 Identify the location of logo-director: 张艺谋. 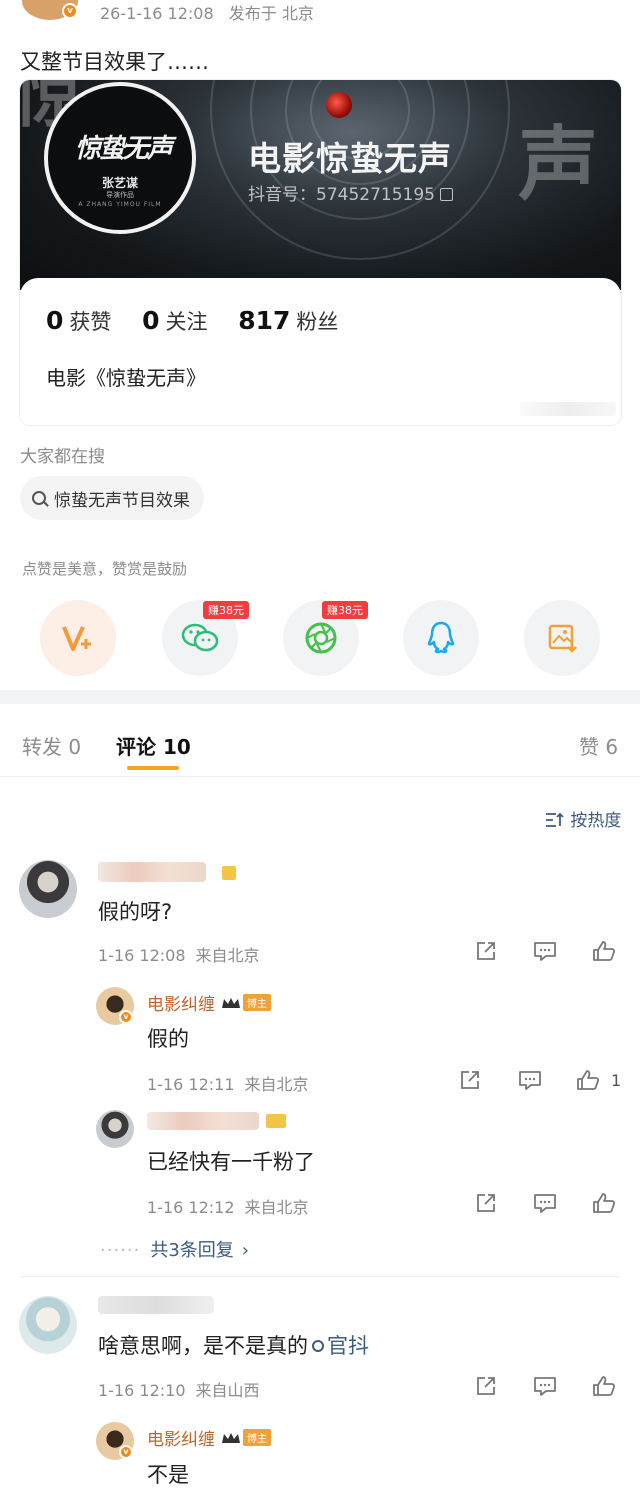
(119, 183).